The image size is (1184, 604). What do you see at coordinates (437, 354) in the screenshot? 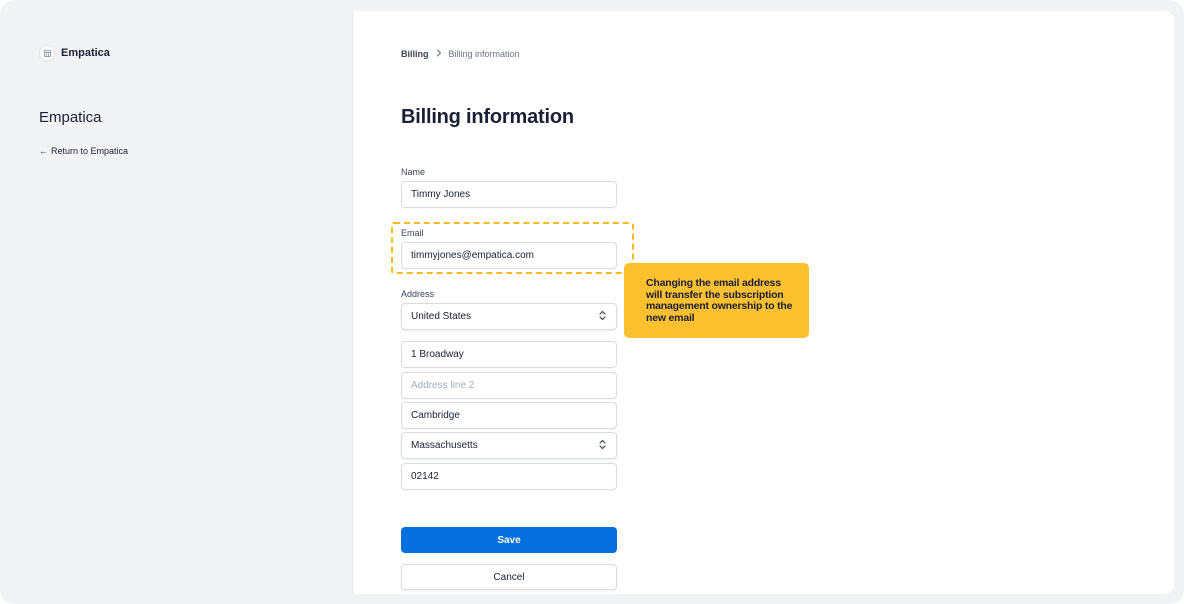
I see `address-line1-value: 1 Broadway` at bounding box center [437, 354].